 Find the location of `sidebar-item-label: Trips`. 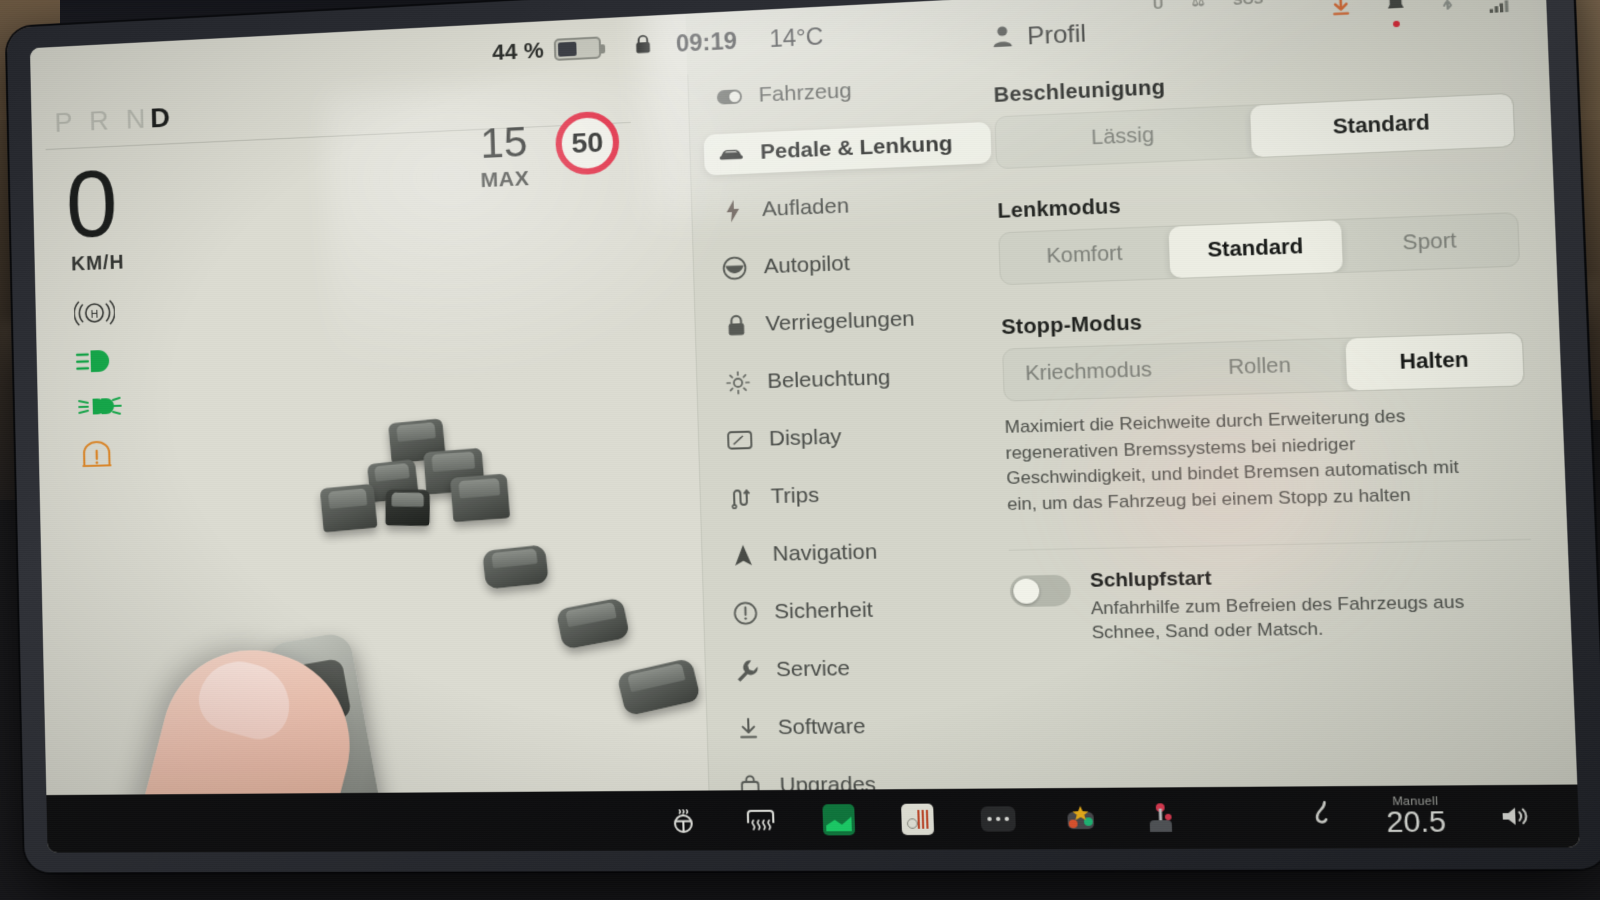

sidebar-item-label: Trips is located at coordinates (795, 496).